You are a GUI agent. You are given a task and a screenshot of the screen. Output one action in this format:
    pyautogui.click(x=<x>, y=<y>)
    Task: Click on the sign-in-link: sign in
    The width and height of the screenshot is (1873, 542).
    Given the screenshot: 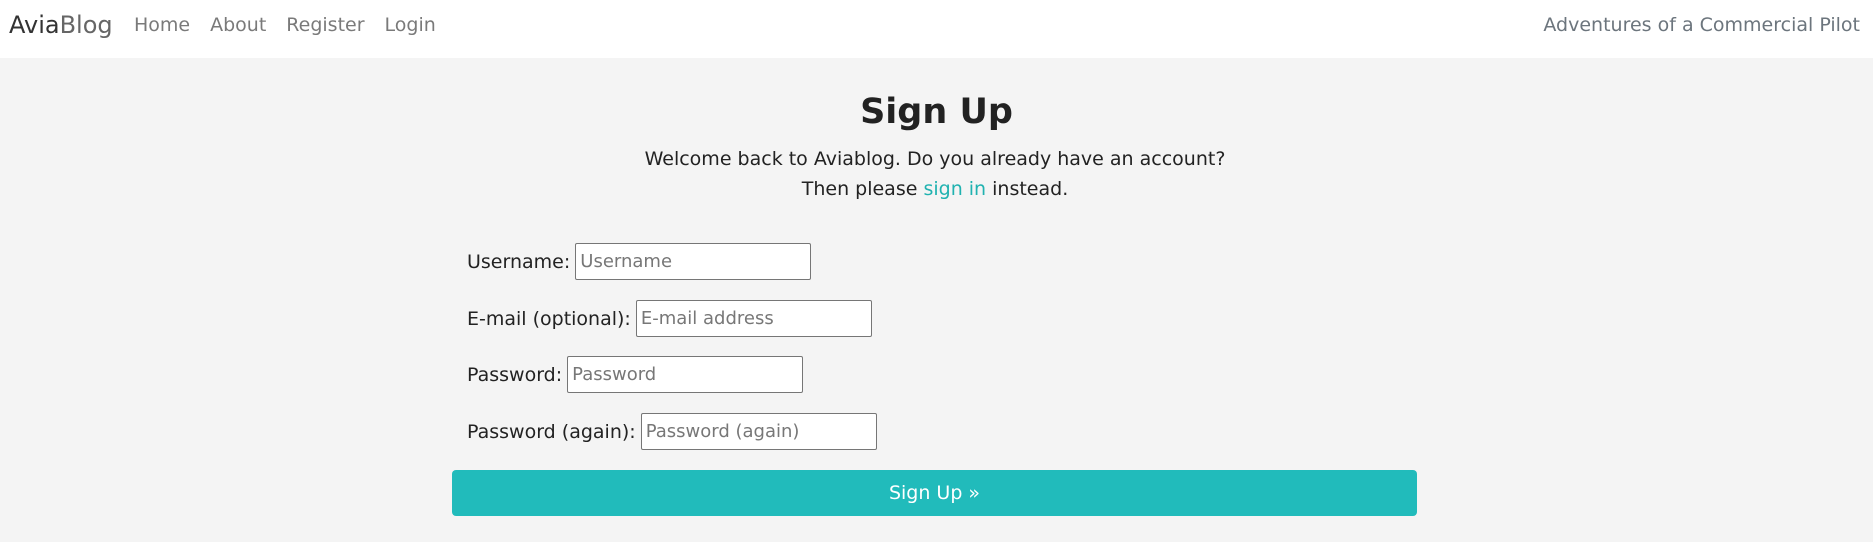 What is the action you would take?
    pyautogui.click(x=954, y=189)
    